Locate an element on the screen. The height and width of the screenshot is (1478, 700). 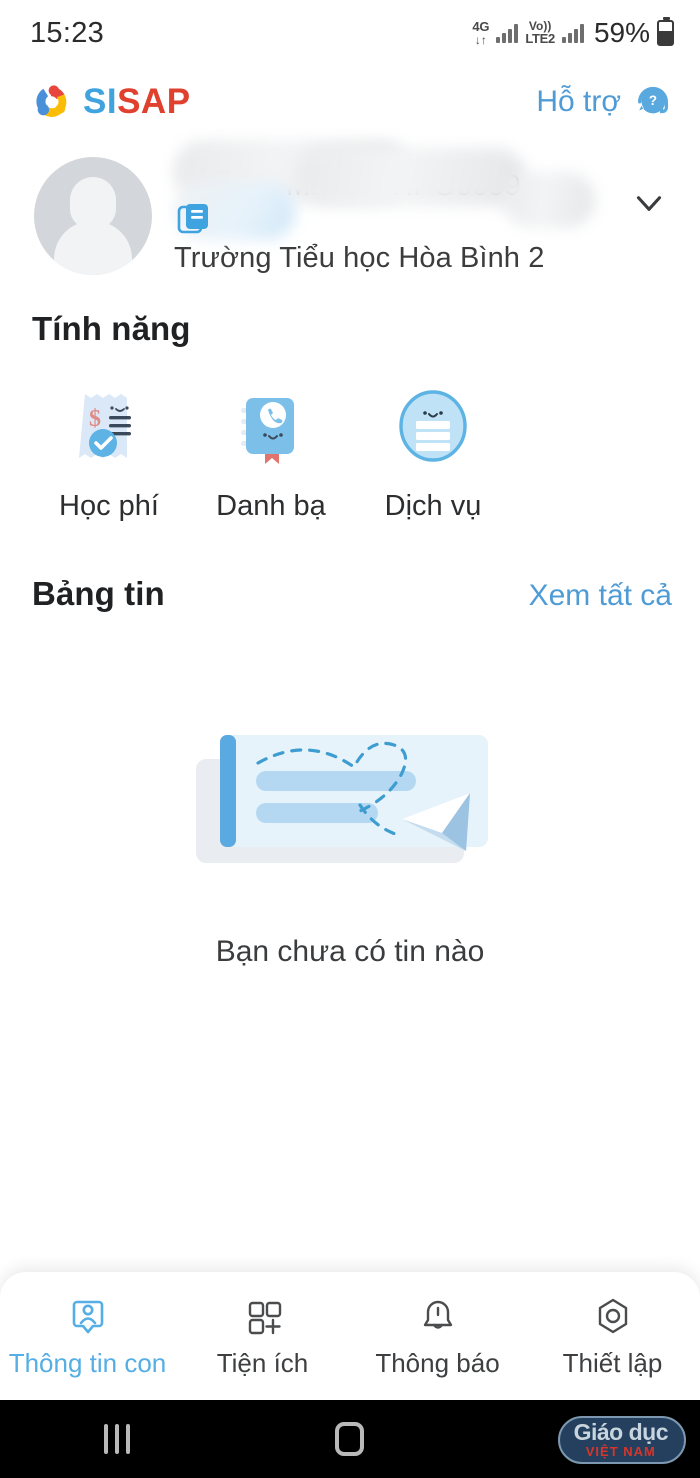
feature-item-hoc-phi: $ Học phí is located at coordinates (109, 452).